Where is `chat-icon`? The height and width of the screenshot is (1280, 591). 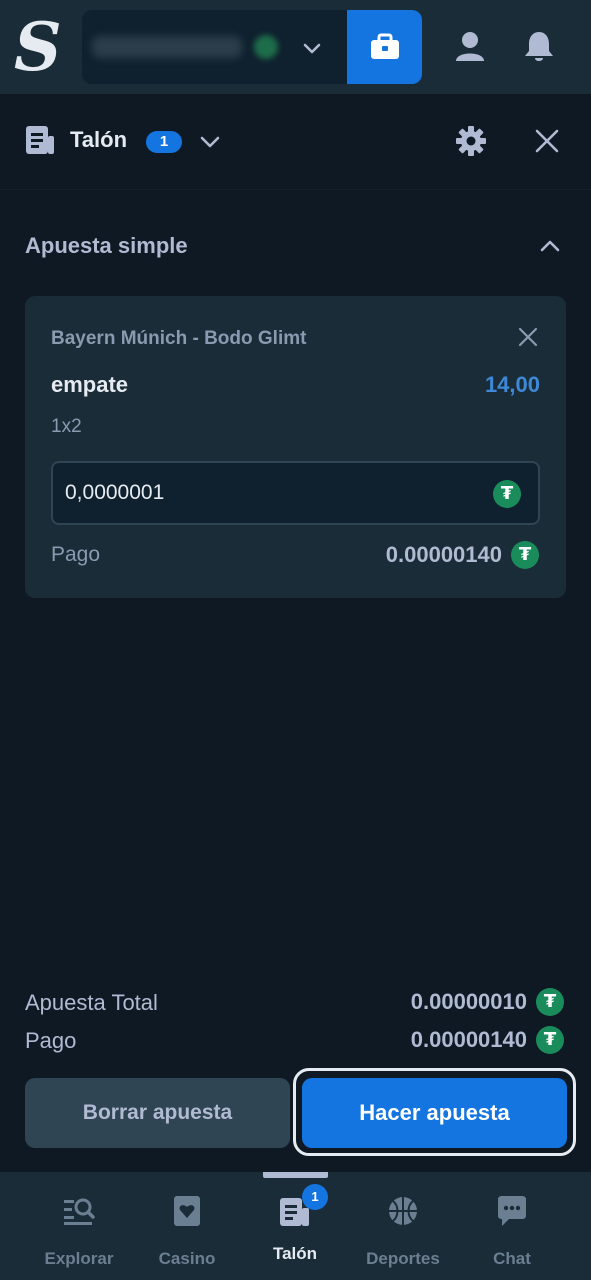
chat-icon is located at coordinates (512, 1211).